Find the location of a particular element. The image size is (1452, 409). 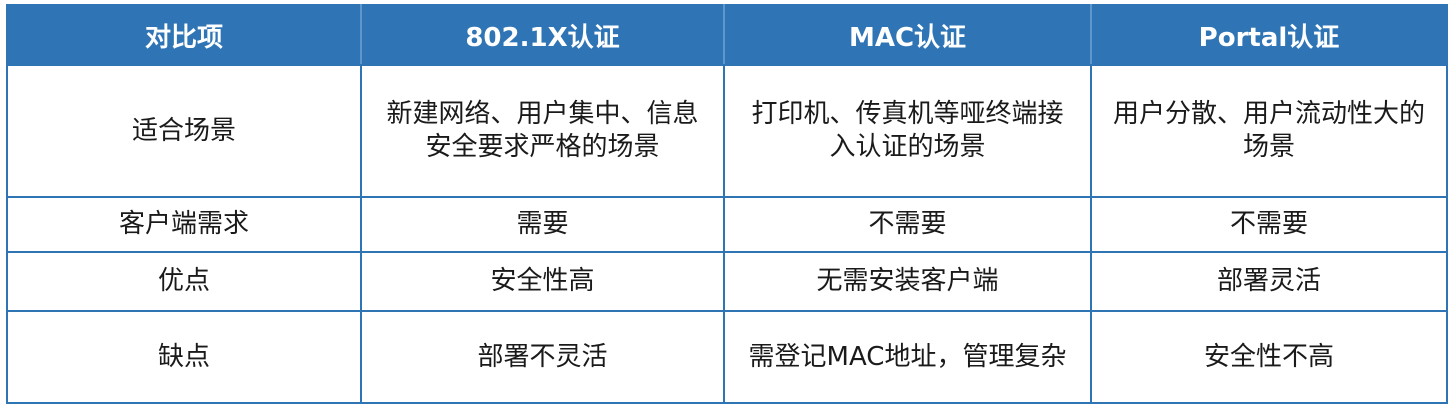

table-cell: 无需安装客户端 is located at coordinates (907, 282).